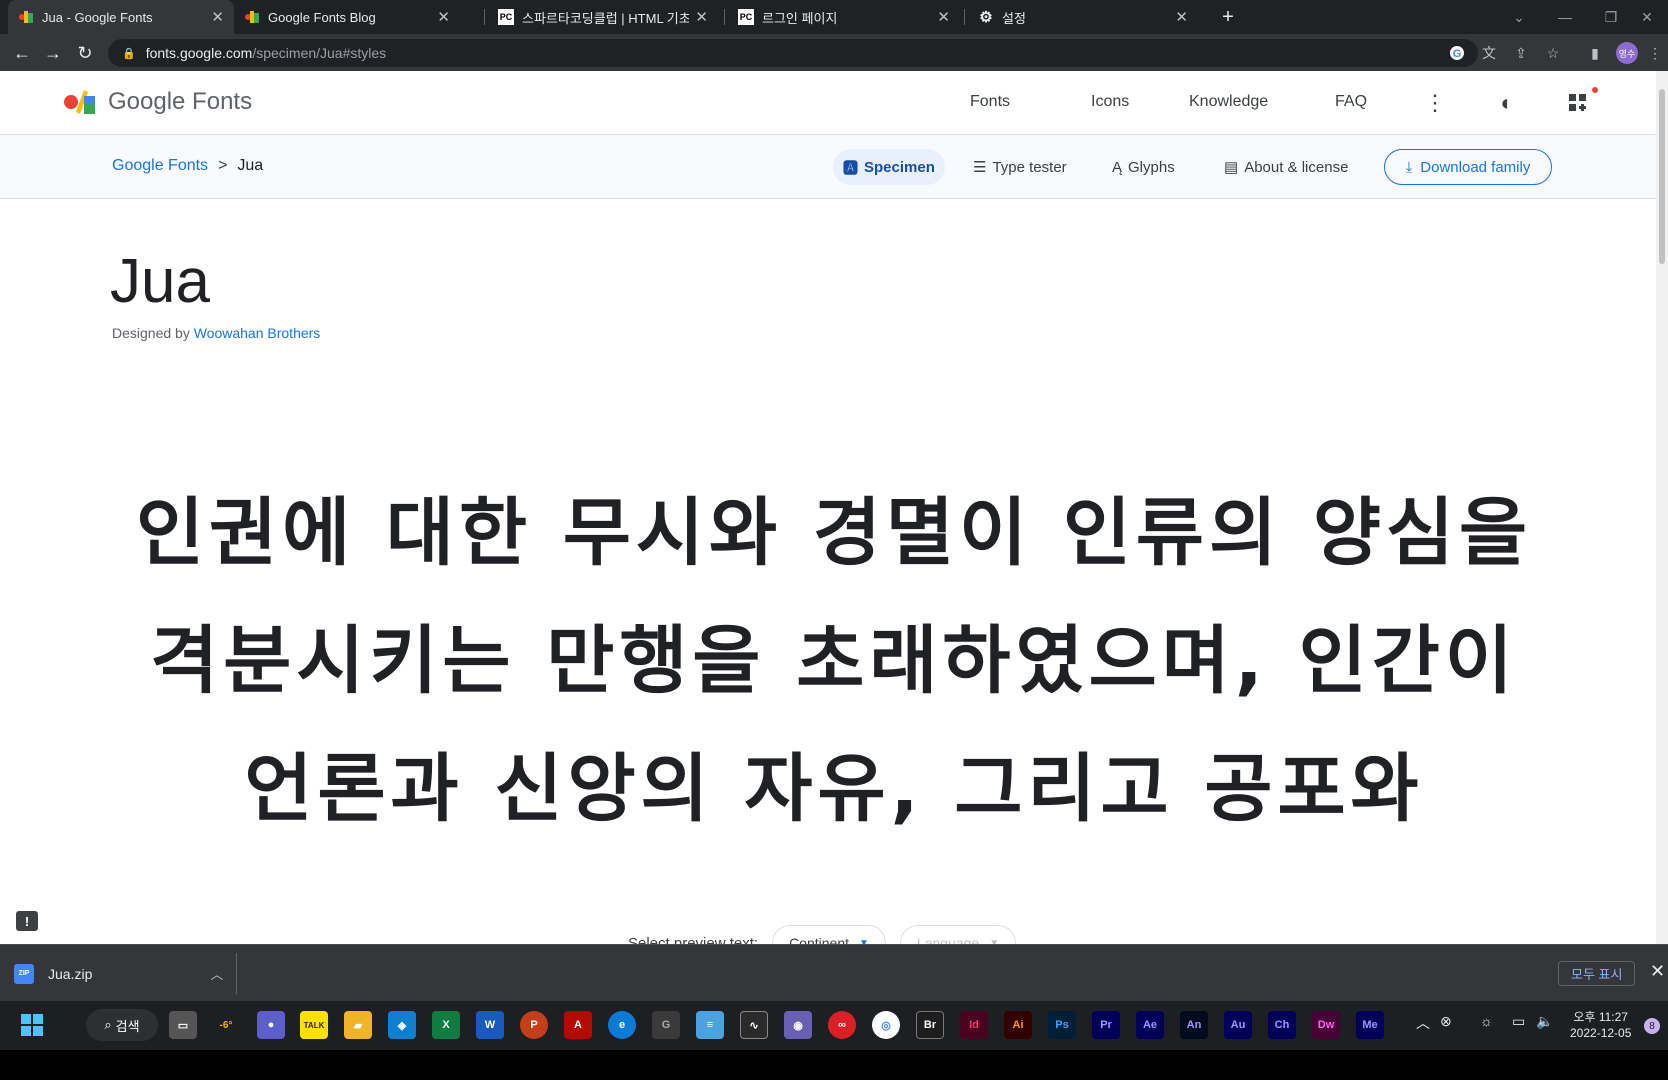 The width and height of the screenshot is (1668, 1080). Describe the element at coordinates (974, 1025) in the screenshot. I see `app-id-icon: Id` at that location.